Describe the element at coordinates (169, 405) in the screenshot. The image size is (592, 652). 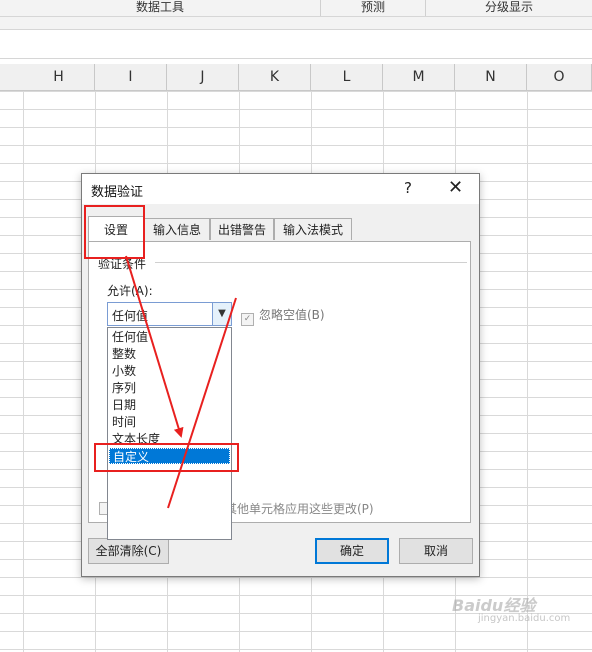
I see `list-item: 日期` at that location.